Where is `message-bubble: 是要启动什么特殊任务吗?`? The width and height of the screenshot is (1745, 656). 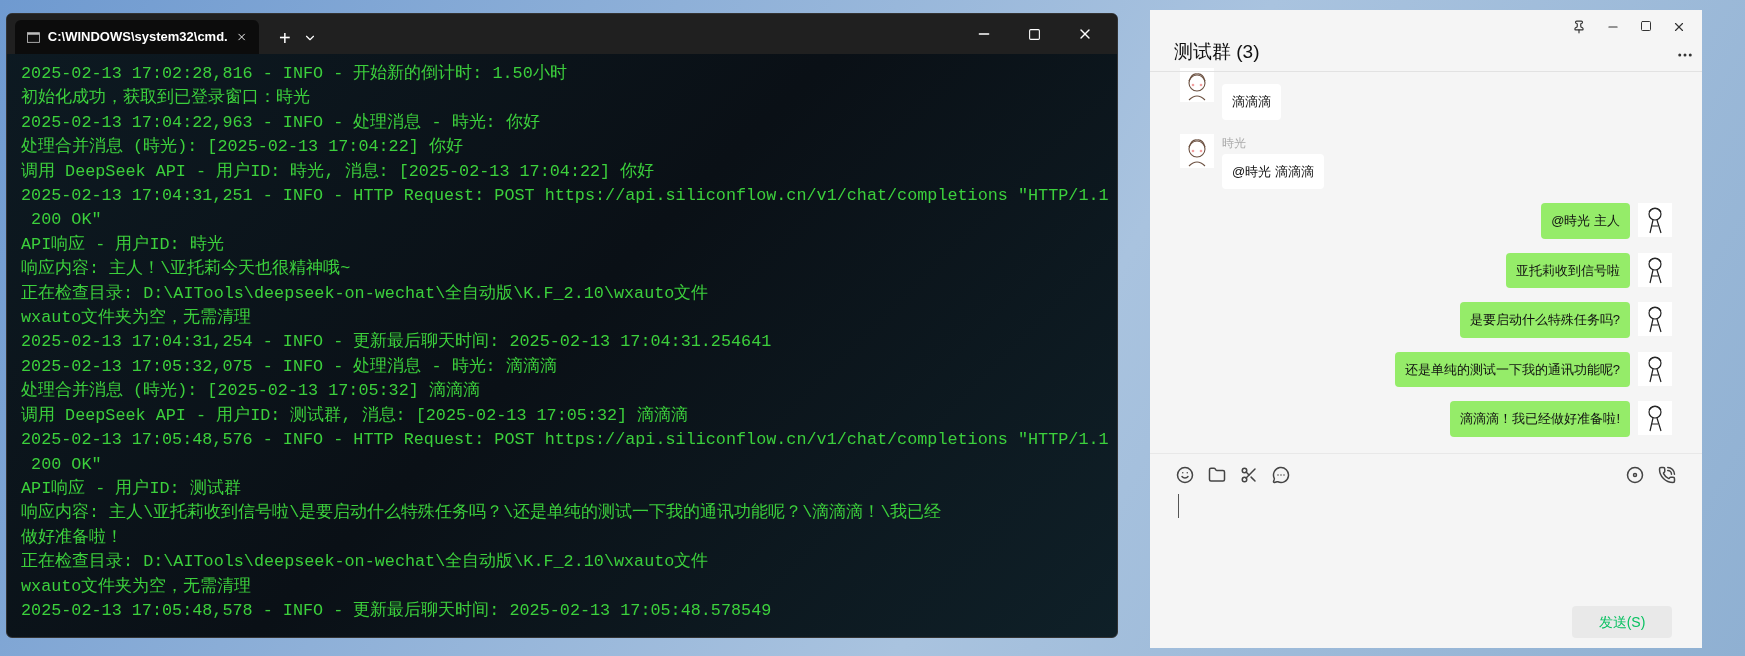
message-bubble: 是要启动什么特殊任务吗? is located at coordinates (1544, 320).